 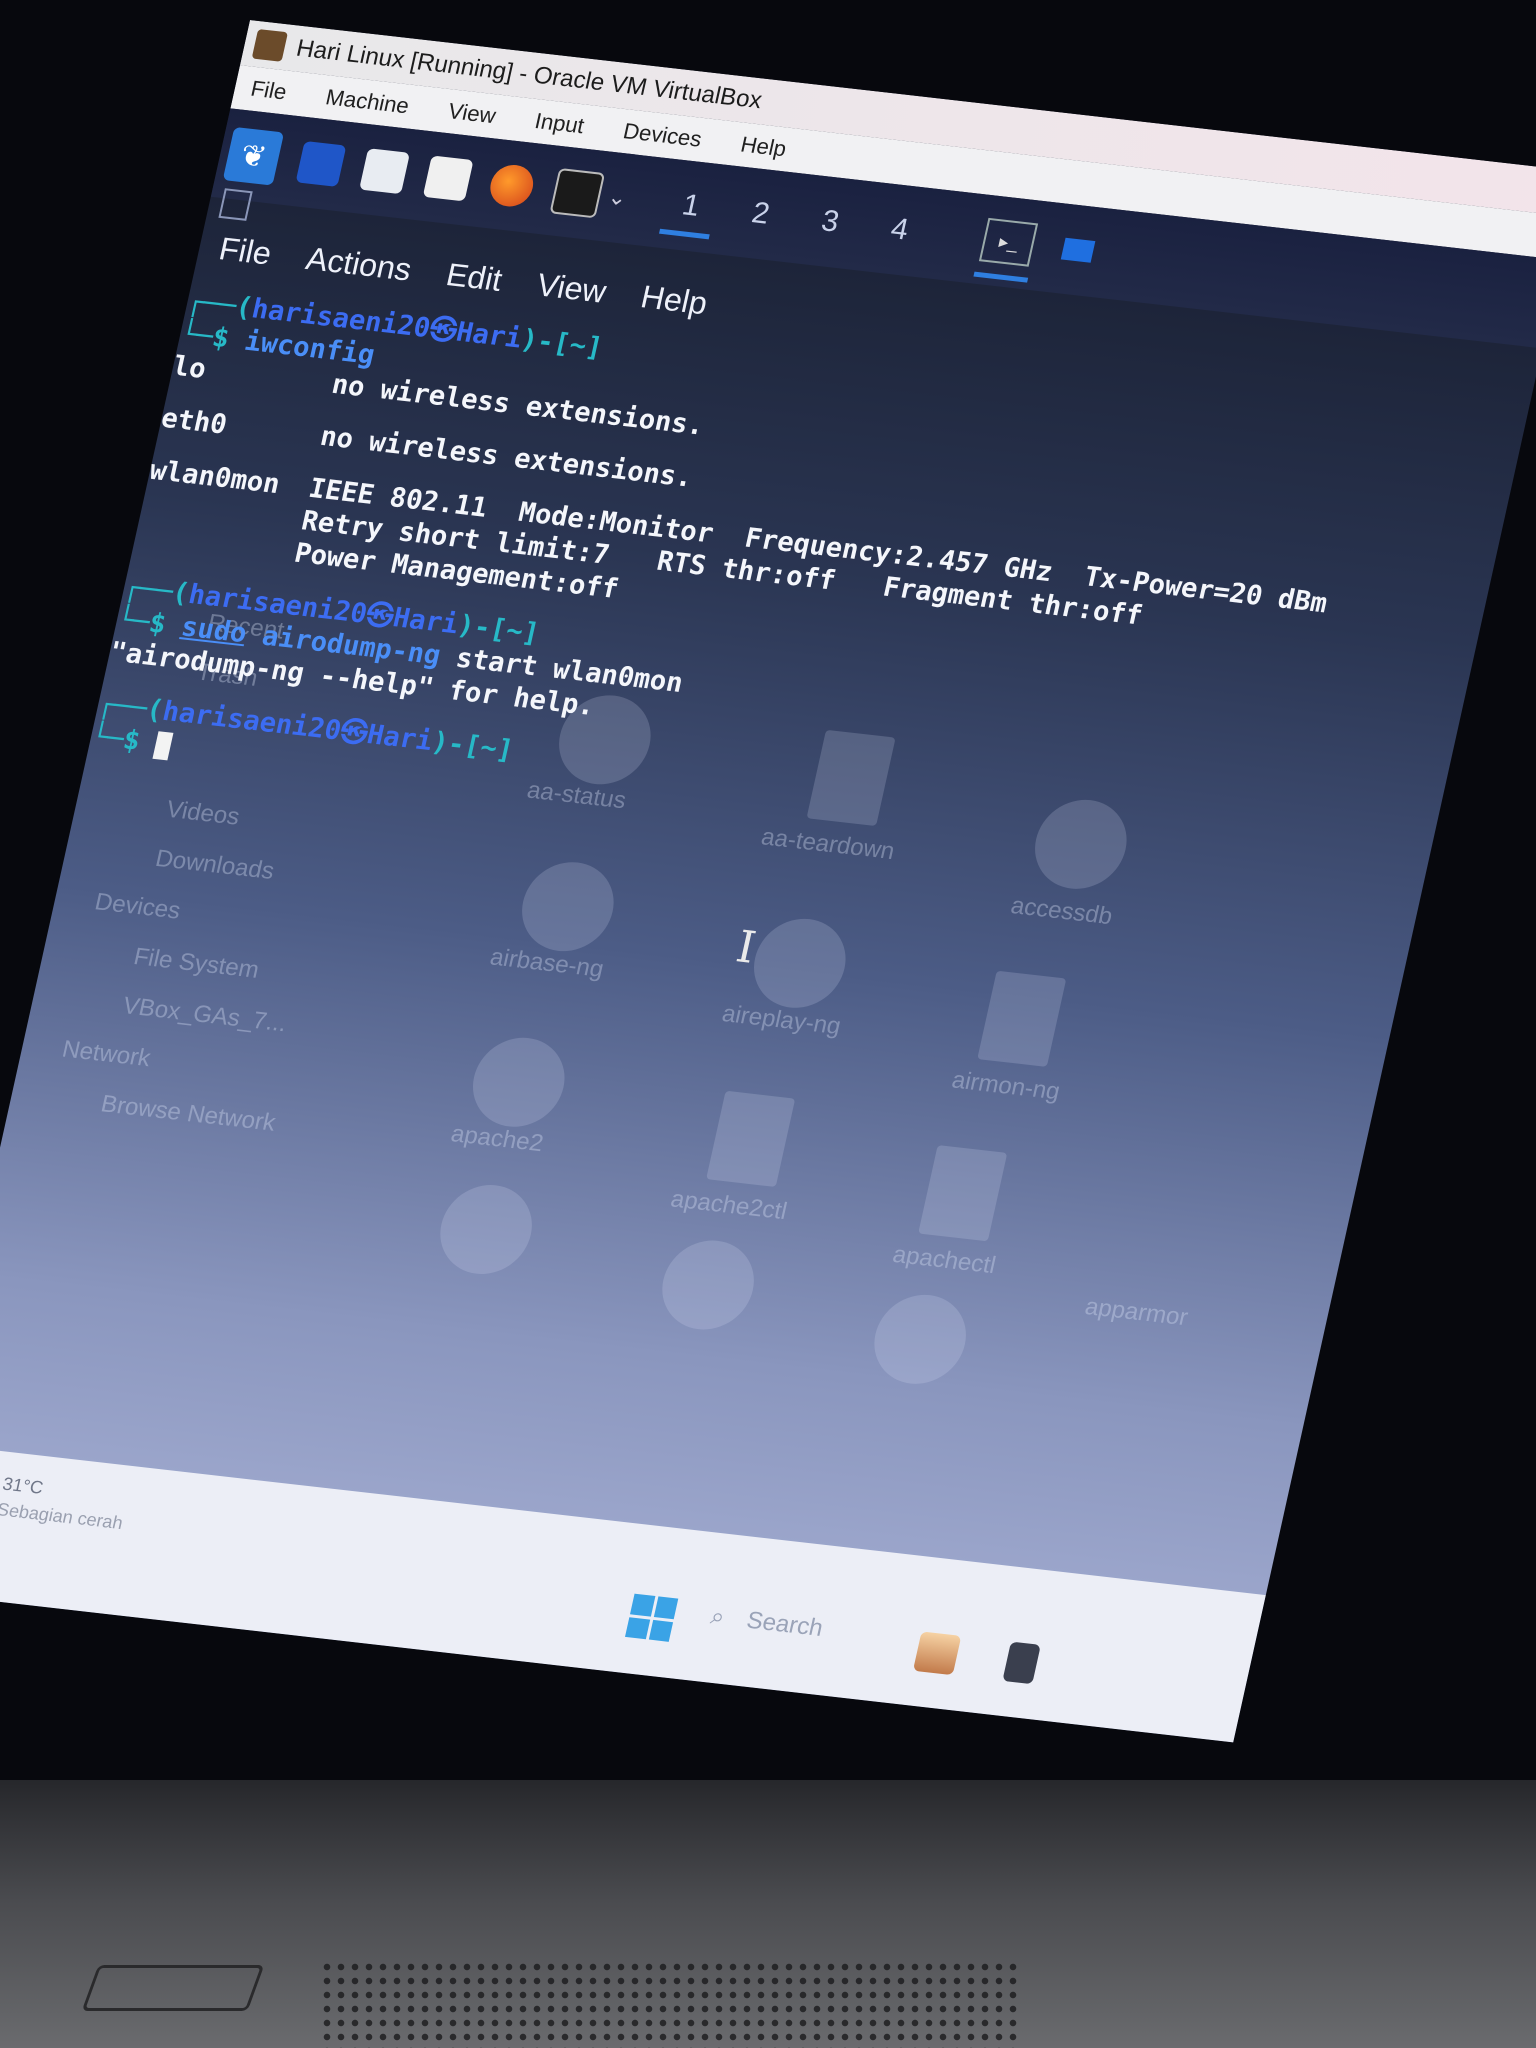 I want to click on chevron-down-icon: ⌄, so click(x=617, y=198).